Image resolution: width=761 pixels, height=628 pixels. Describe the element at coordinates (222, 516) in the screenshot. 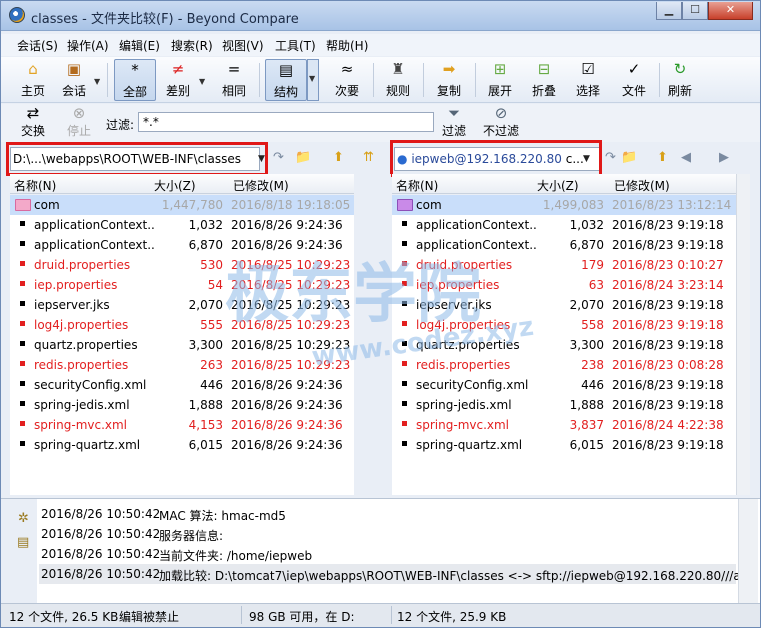

I see `log-message: MAC 算法: hmac-md5` at that location.